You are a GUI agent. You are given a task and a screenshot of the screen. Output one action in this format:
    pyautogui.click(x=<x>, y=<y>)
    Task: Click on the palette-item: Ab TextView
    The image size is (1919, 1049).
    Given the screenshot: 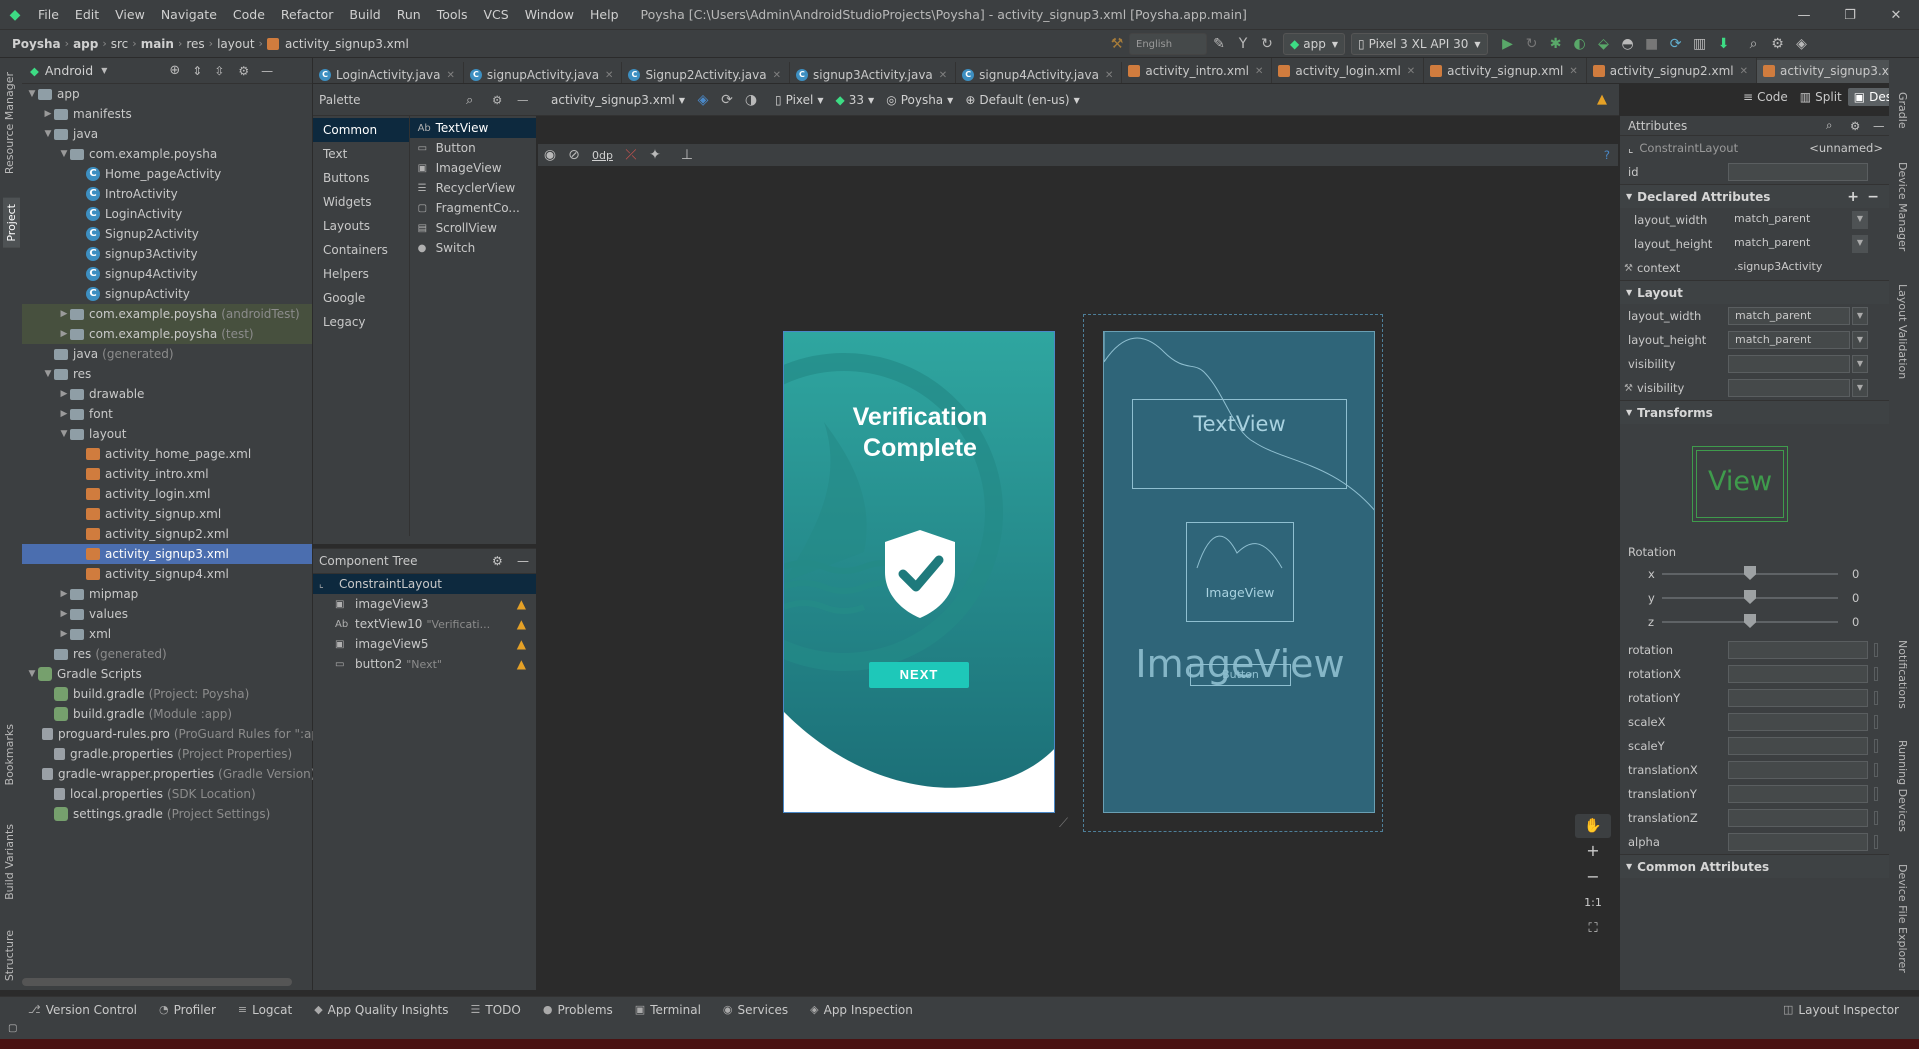 What is the action you would take?
    pyautogui.click(x=472, y=128)
    